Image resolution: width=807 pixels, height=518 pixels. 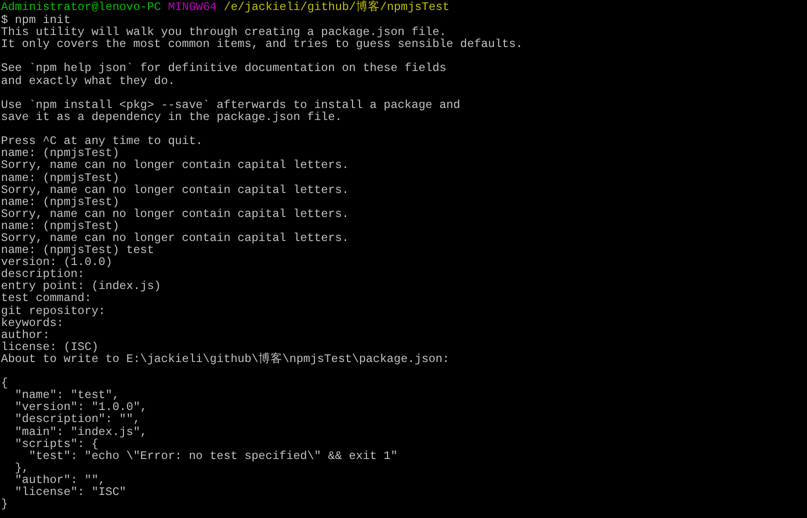 I want to click on output-line: git repository:, so click(x=53, y=311).